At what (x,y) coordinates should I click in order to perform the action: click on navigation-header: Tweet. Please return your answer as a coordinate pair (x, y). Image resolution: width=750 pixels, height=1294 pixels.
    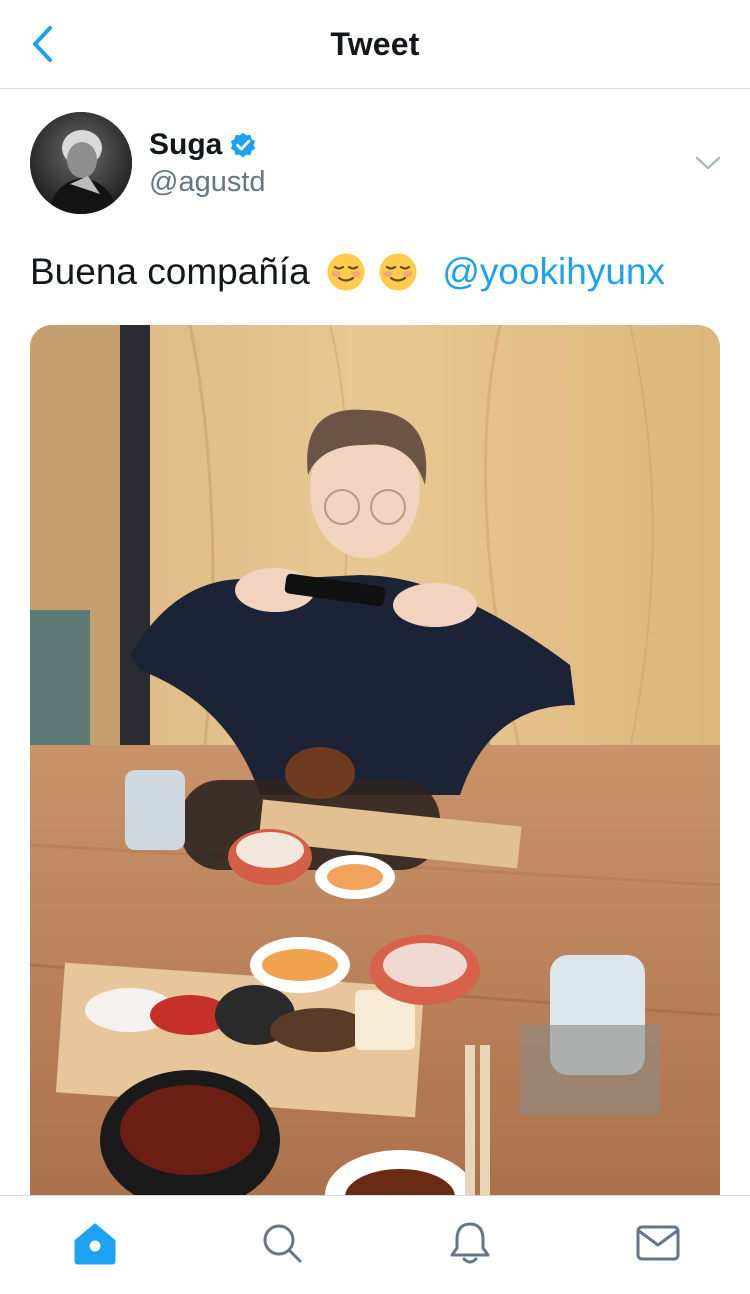
    Looking at the image, I should click on (375, 44).